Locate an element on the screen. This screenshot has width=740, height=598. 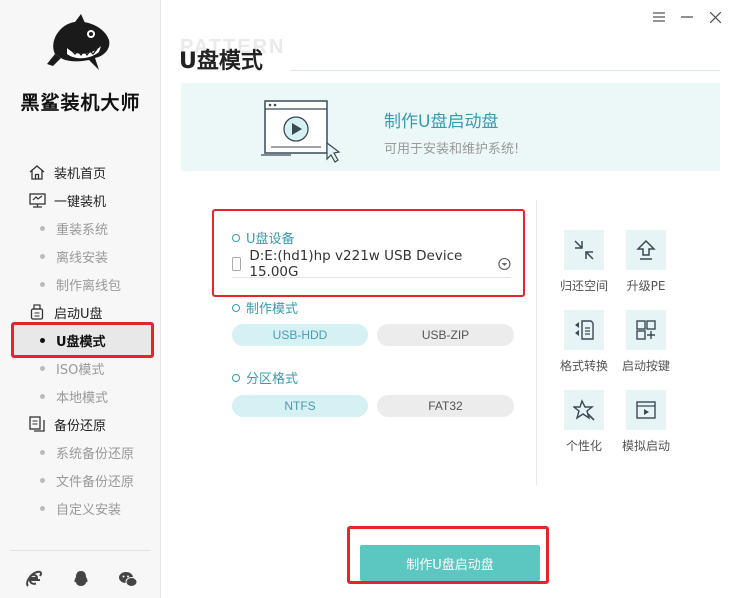
logo: 黑鲨装机大师 is located at coordinates (80, 64).